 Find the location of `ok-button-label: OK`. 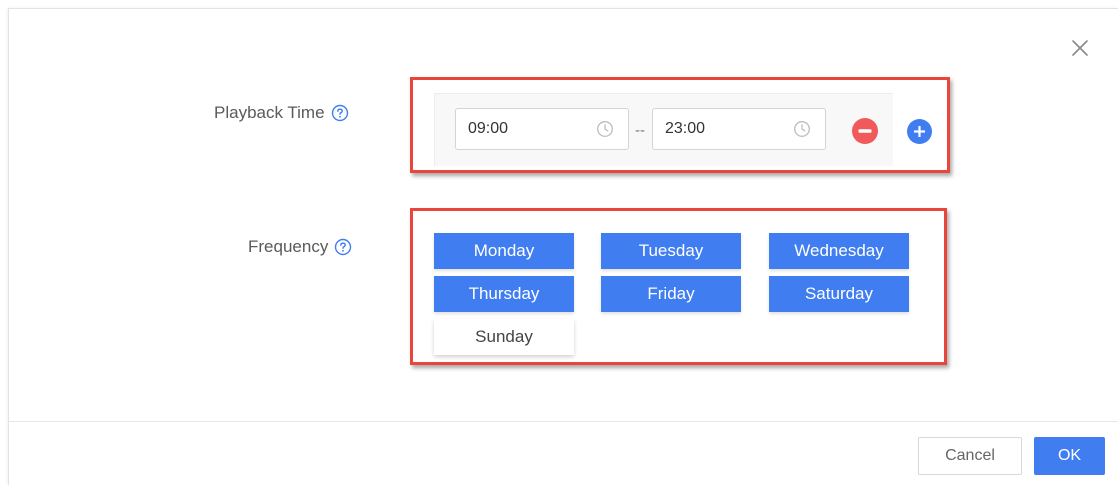

ok-button-label: OK is located at coordinates (1069, 455).